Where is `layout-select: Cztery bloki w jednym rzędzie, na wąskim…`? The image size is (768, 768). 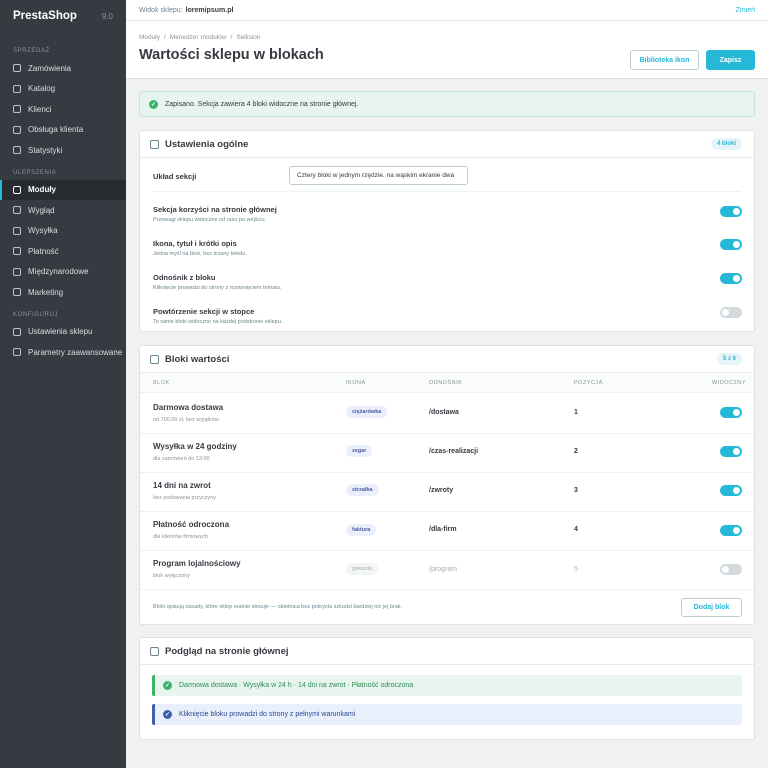
layout-select: Cztery bloki w jednym rzędzie, na wąskim… is located at coordinates (378, 175).